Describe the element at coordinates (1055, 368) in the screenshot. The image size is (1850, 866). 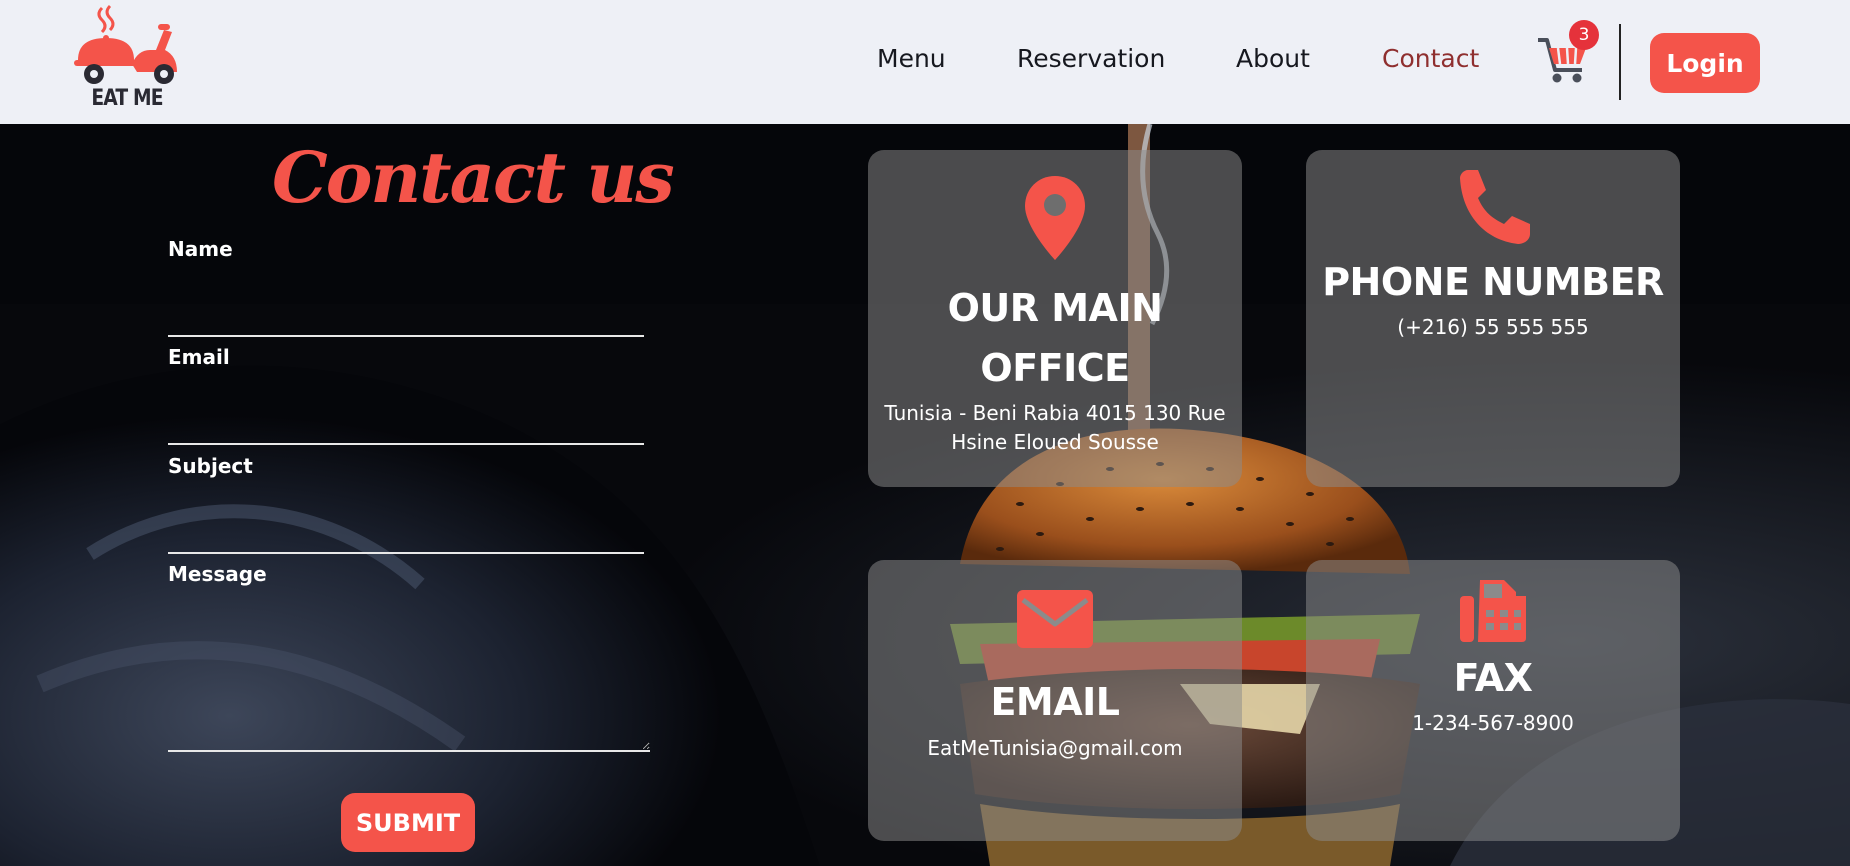
I see `office-title-line2: OFFICE` at that location.